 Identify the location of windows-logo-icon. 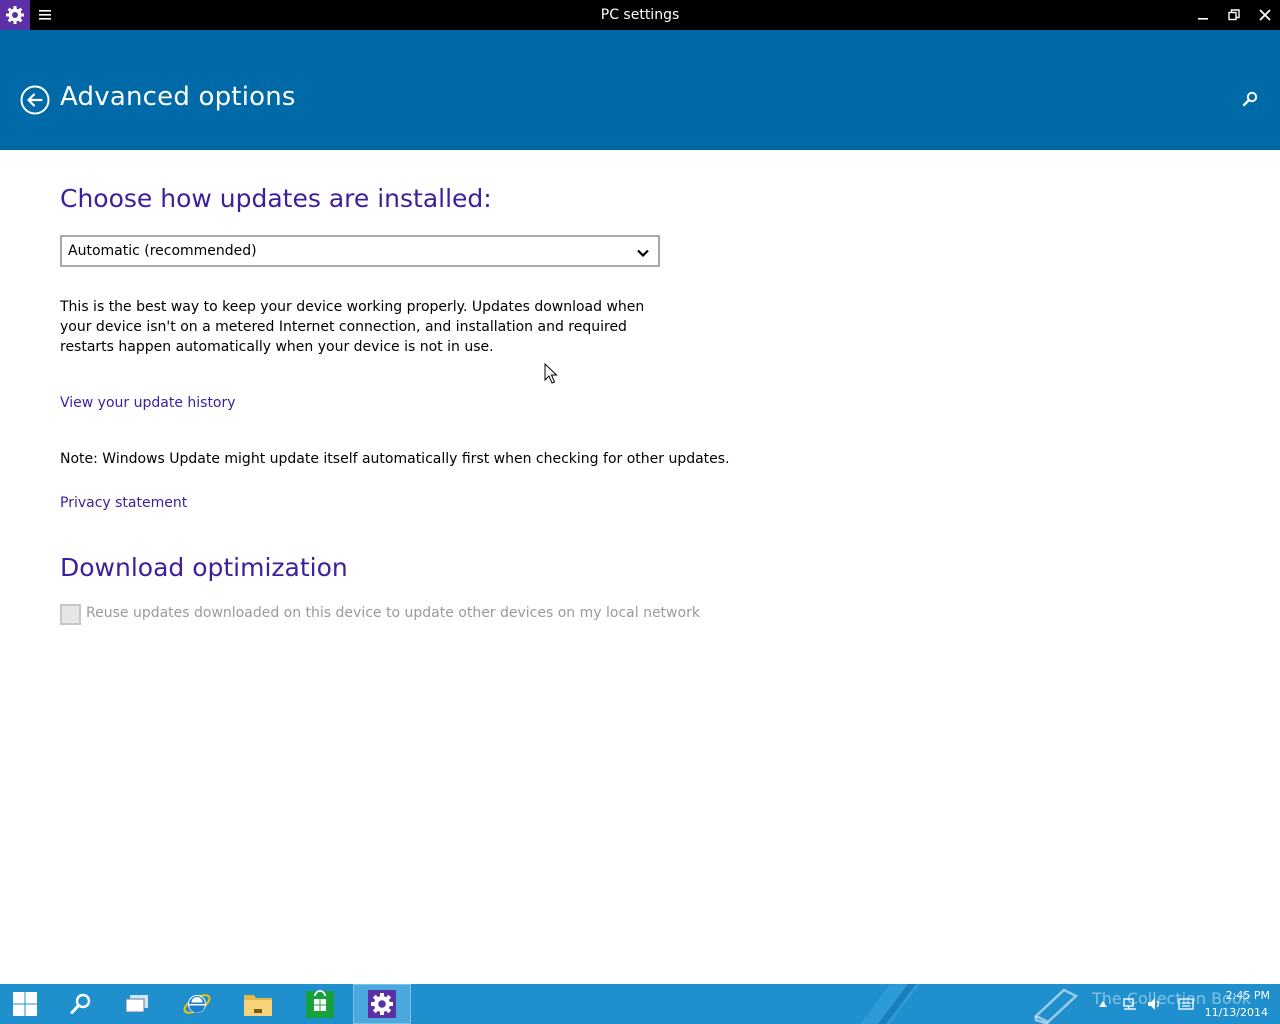
(25, 1004).